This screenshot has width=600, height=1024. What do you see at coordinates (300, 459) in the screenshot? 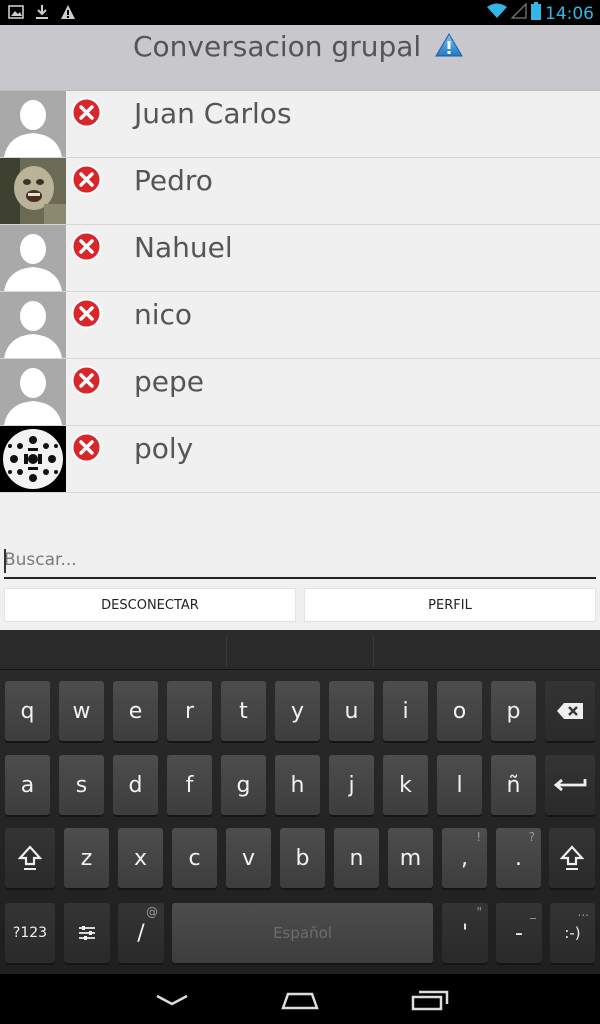
I see `list-item: poly` at bounding box center [300, 459].